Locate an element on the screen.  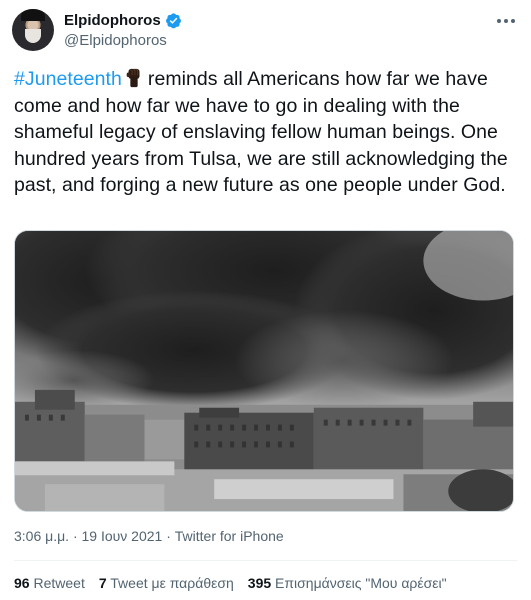
author-display-name: Elpidophoros is located at coordinates (112, 20).